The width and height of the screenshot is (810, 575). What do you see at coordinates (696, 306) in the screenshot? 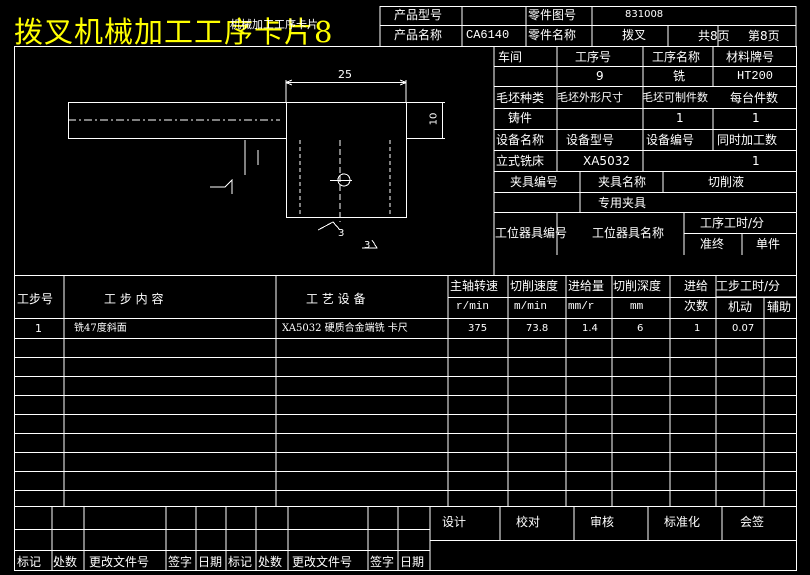
I see `col-passes-2: 次数` at bounding box center [696, 306].